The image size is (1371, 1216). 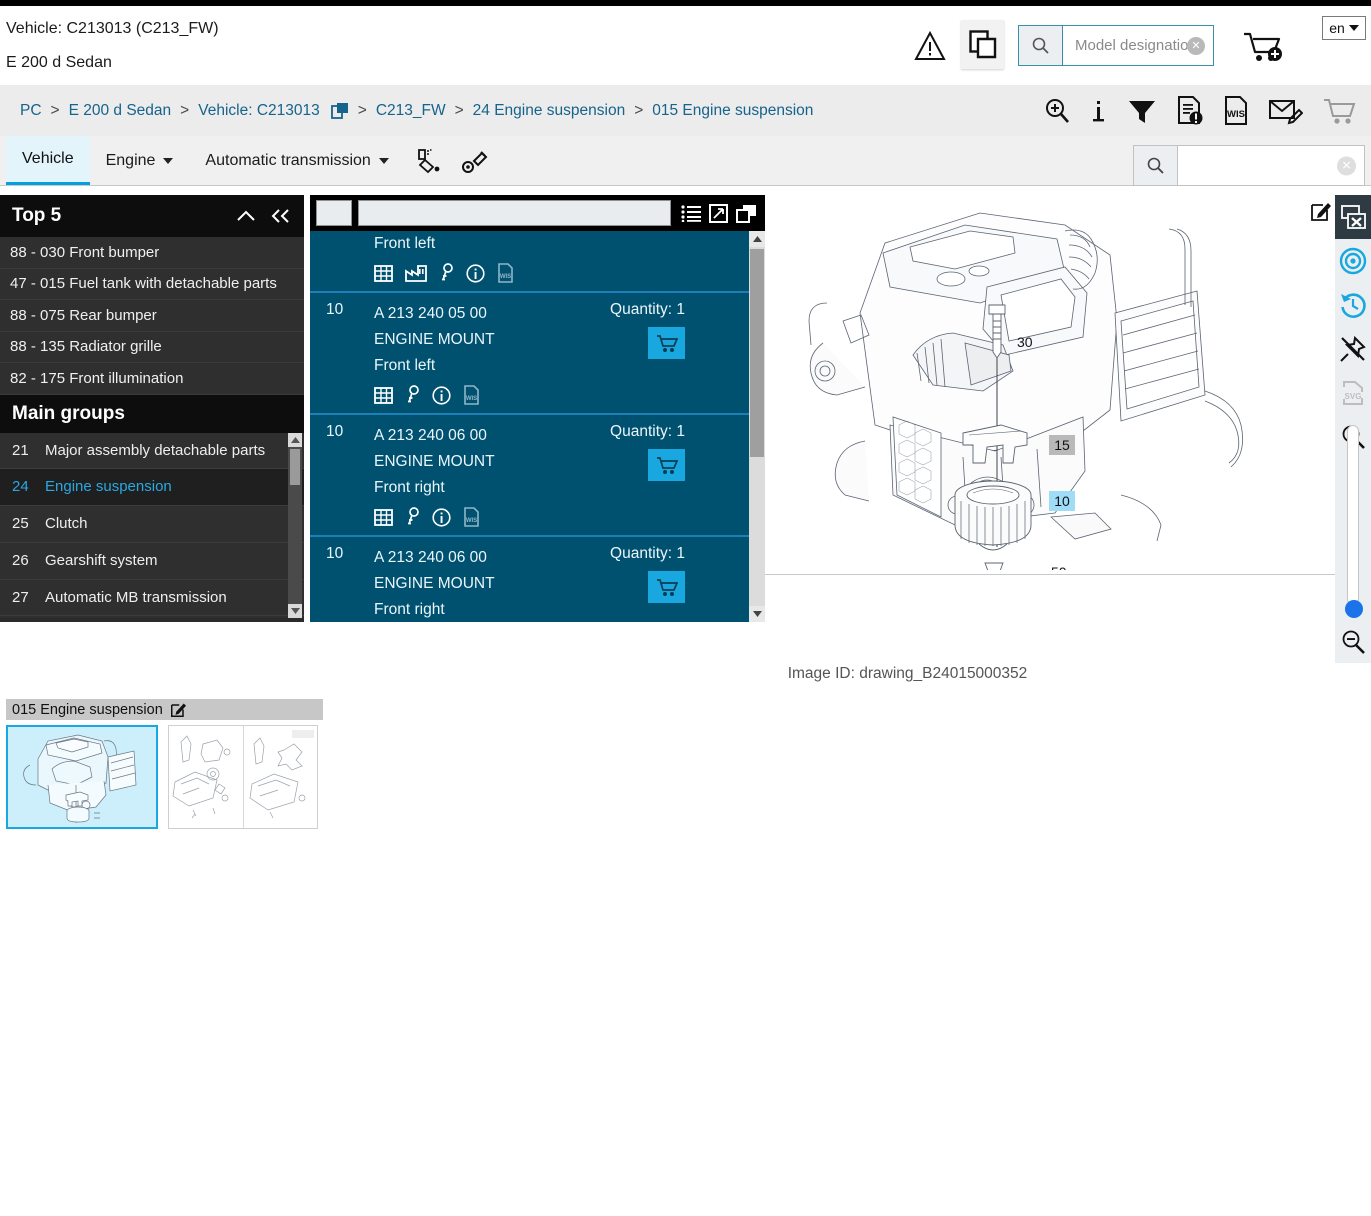 What do you see at coordinates (152, 598) in the screenshot?
I see `sidebar-item-automatic-mb-transmission: 27 Automatic MB transmission` at bounding box center [152, 598].